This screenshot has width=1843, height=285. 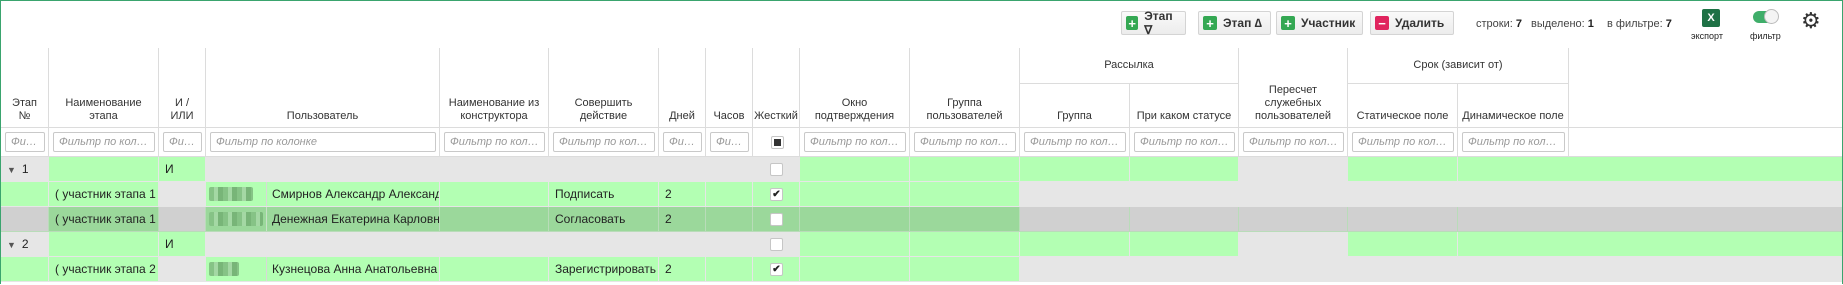 I want to click on col-and-or: И / ИЛИ, so click(x=182, y=88).